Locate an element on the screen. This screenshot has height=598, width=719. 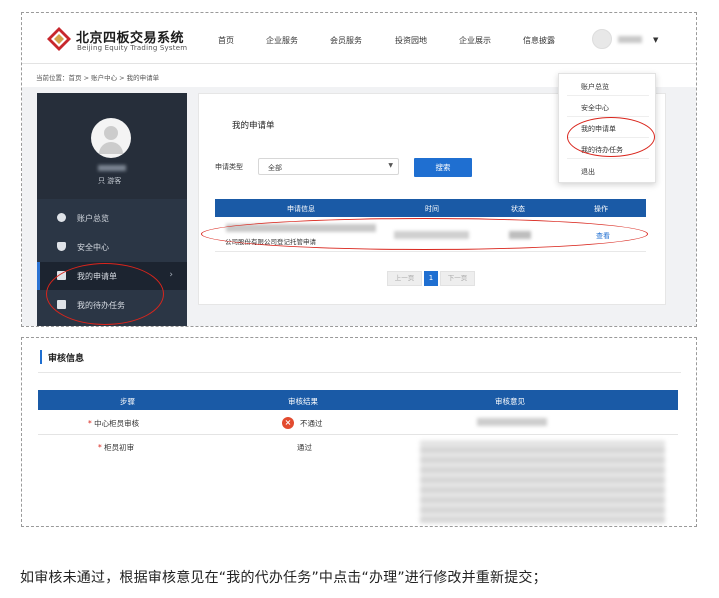
audit-table-header: 步骤 审核结果 审核意见 is located at coordinates (358, 400).